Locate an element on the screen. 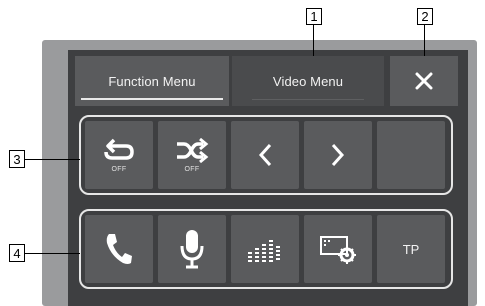 The height and width of the screenshot is (306, 485). blank-button is located at coordinates (411, 155).